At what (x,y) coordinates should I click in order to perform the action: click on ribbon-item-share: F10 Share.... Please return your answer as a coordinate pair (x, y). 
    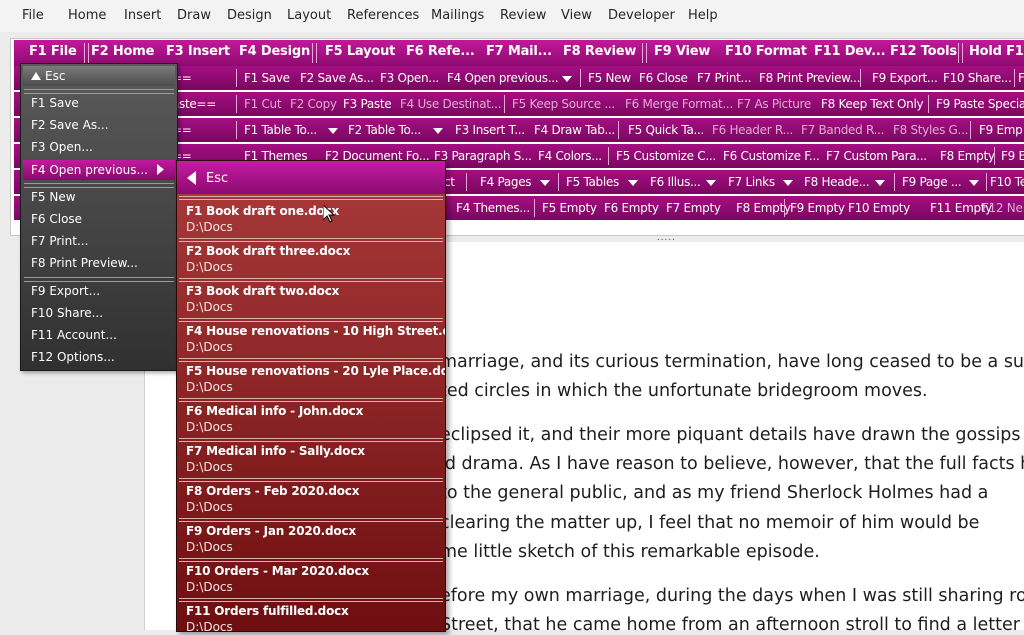
    Looking at the image, I should click on (977, 78).